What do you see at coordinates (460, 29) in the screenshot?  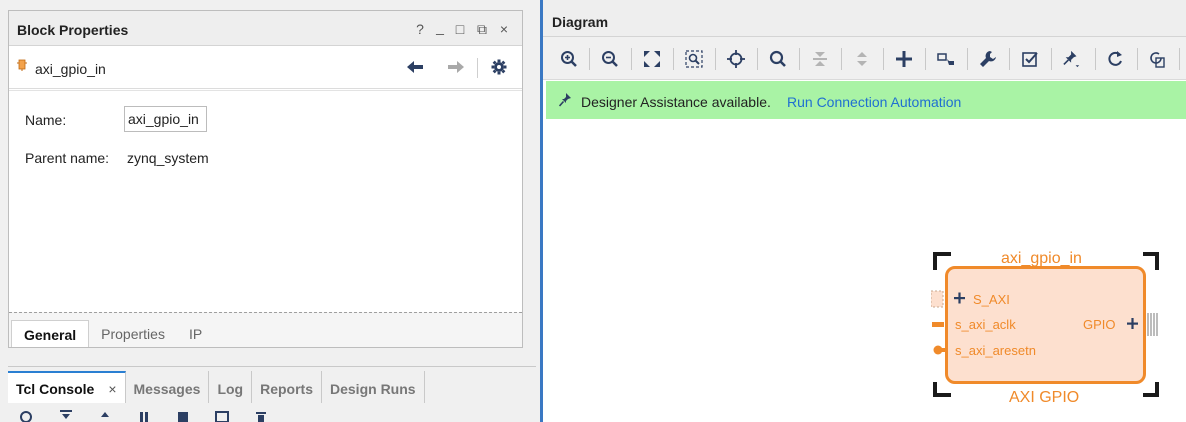 I see `maximize-icon: □` at bounding box center [460, 29].